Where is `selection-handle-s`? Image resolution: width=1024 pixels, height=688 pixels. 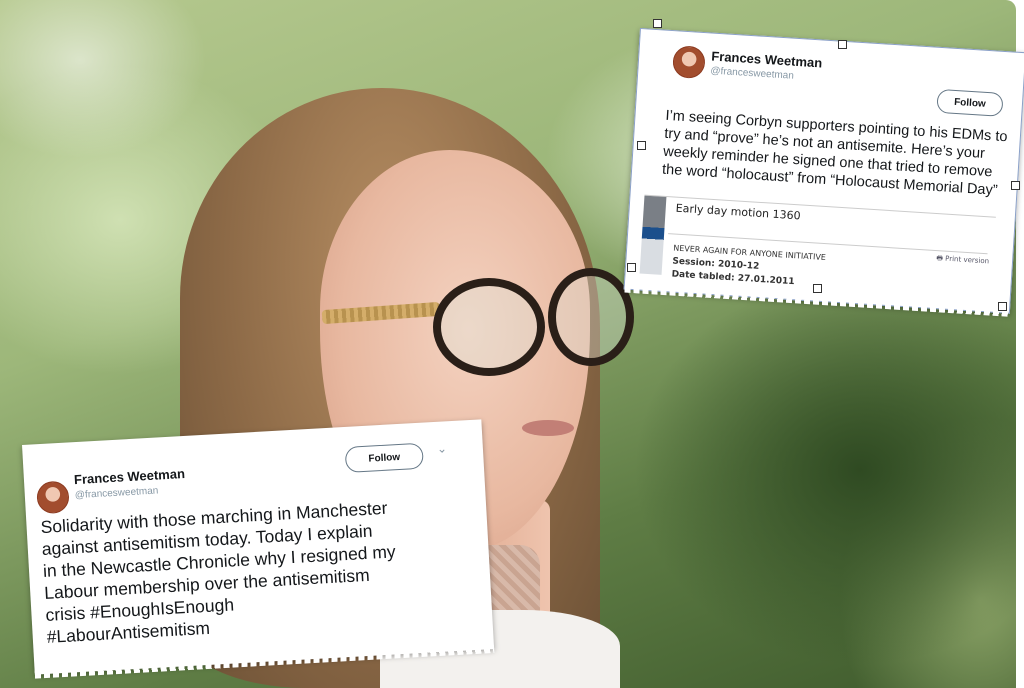
selection-handle-s is located at coordinates (817, 288).